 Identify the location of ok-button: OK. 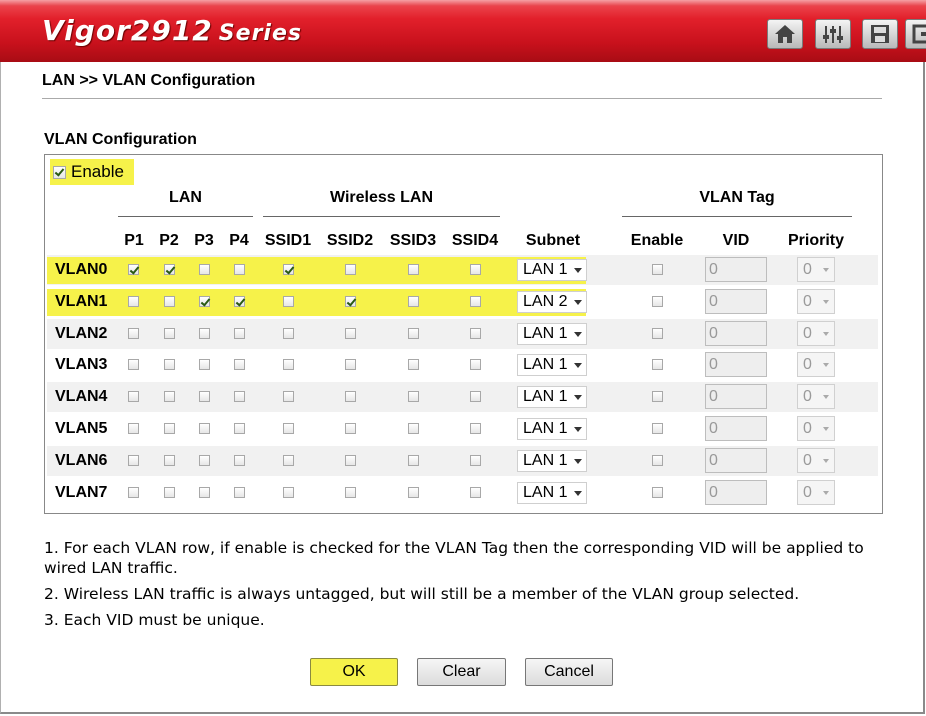
(354, 672).